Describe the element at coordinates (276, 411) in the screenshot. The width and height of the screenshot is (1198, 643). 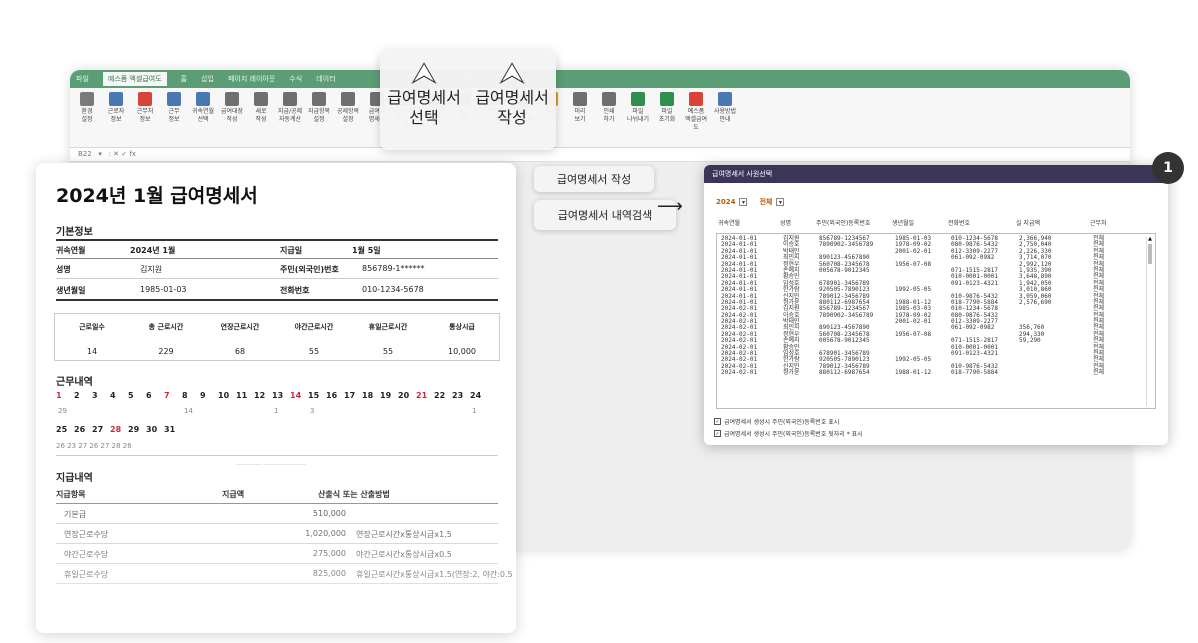
I see `calendar-hours: 1` at that location.